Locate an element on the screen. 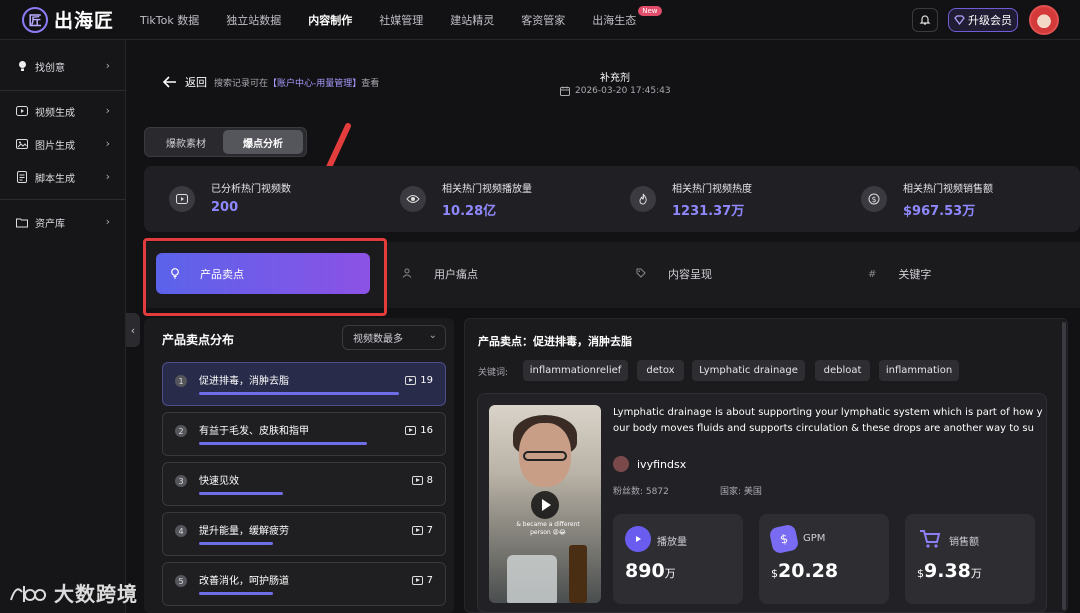 Image resolution: width=1080 pixels, height=613 pixels. nav-item-social: 社媒管理 is located at coordinates (401, 20).